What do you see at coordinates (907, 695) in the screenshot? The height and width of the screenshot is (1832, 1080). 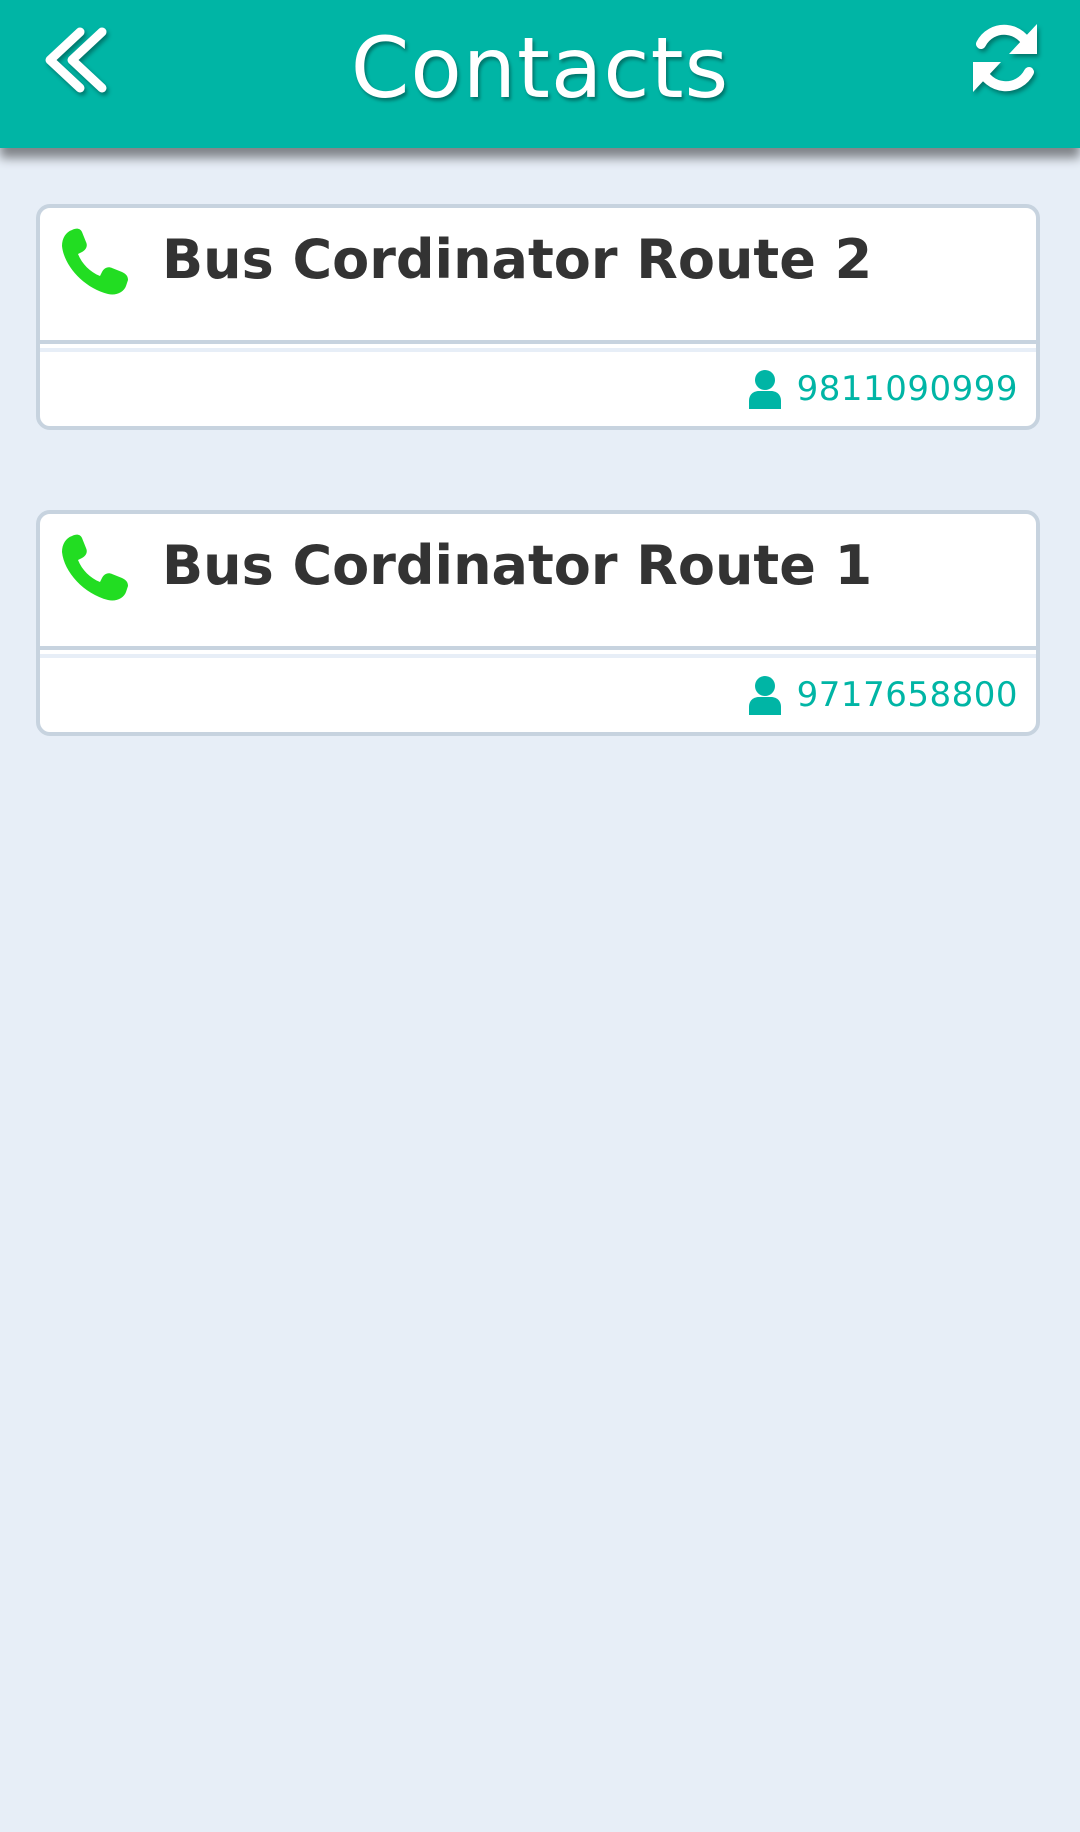 I see `contact-phone-number: 9717658800` at bounding box center [907, 695].